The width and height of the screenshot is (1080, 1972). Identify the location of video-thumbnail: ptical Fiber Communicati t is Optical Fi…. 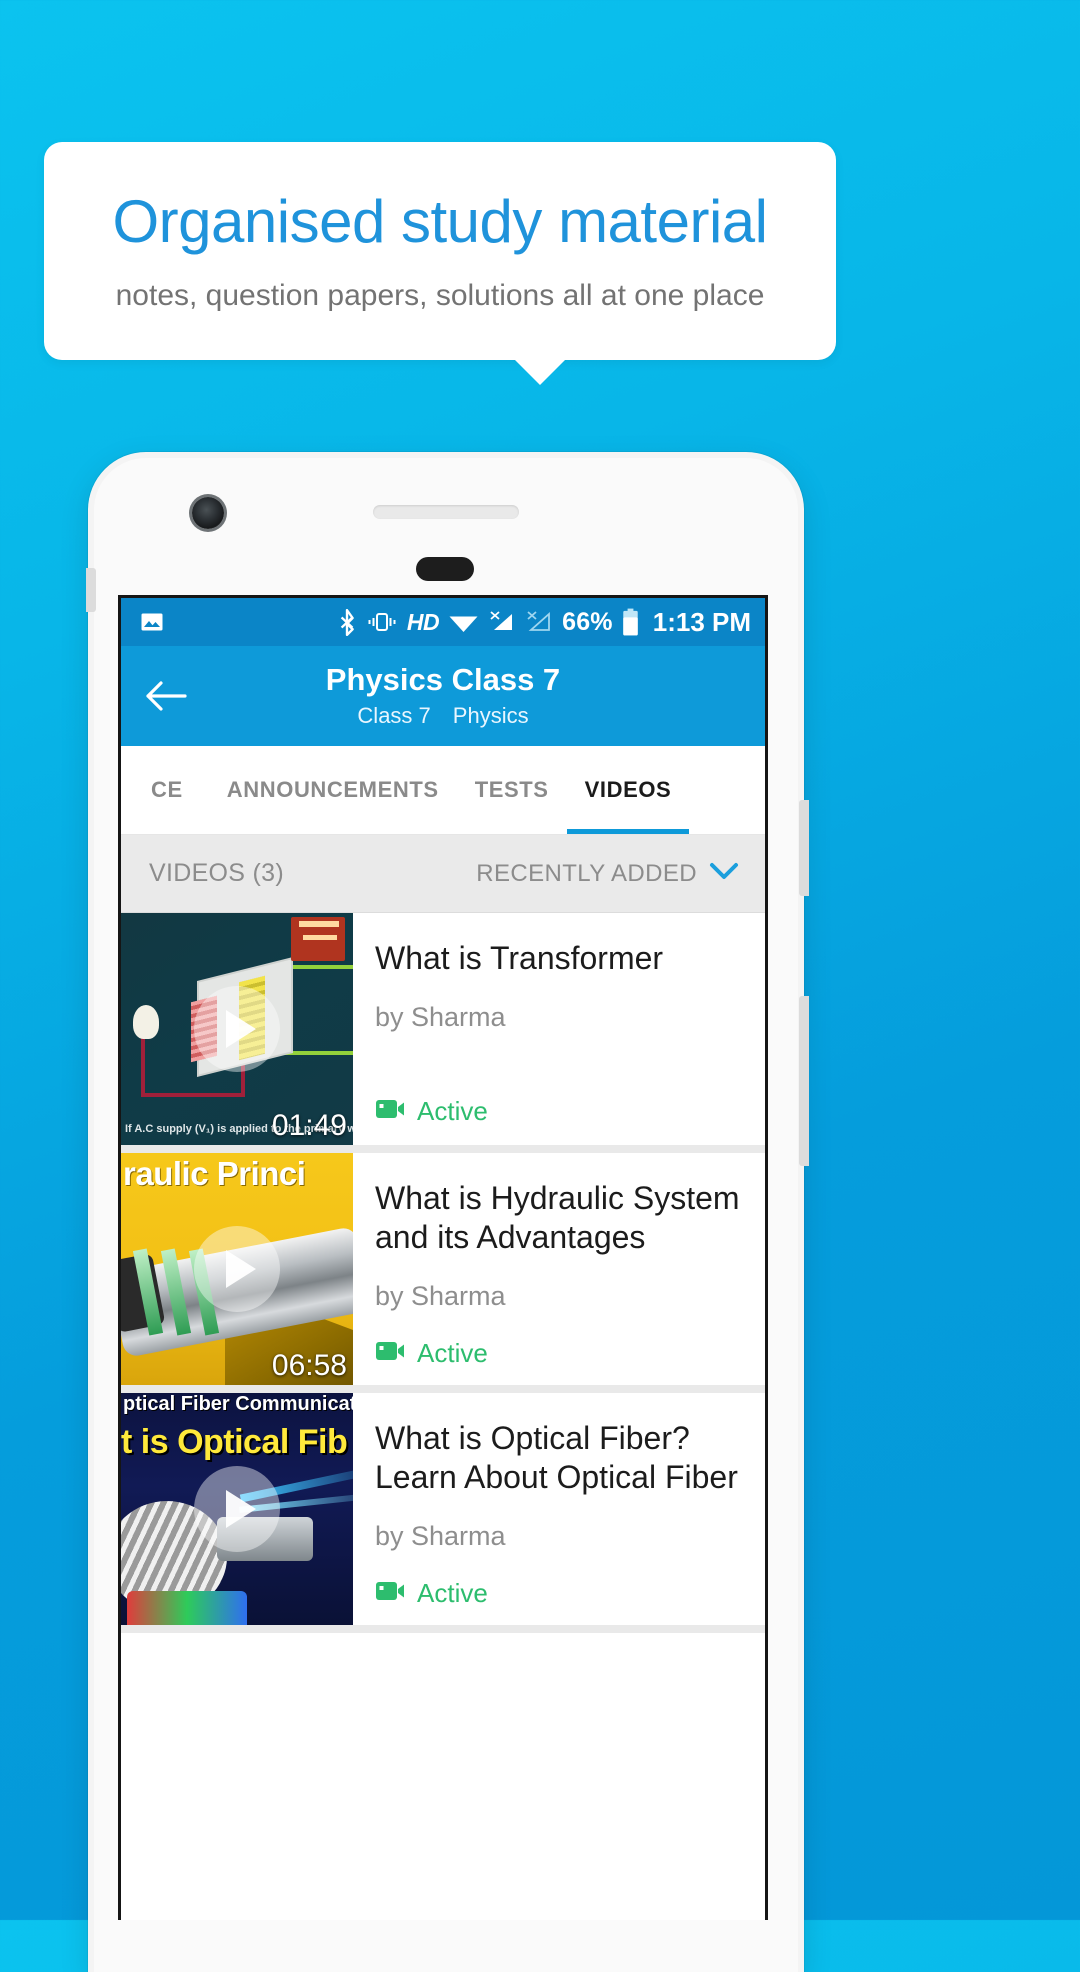
(237, 1509).